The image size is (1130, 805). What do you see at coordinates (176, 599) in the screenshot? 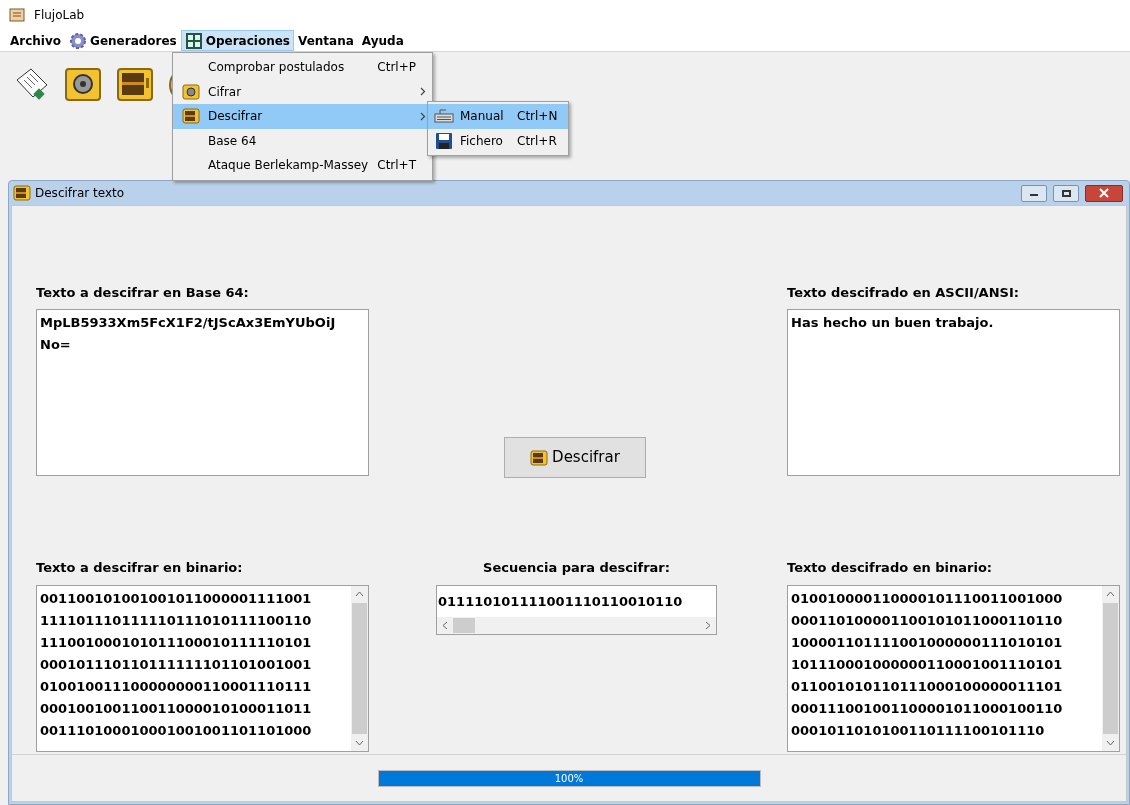
I see `text-line: 001100101001001011000001111001` at bounding box center [176, 599].